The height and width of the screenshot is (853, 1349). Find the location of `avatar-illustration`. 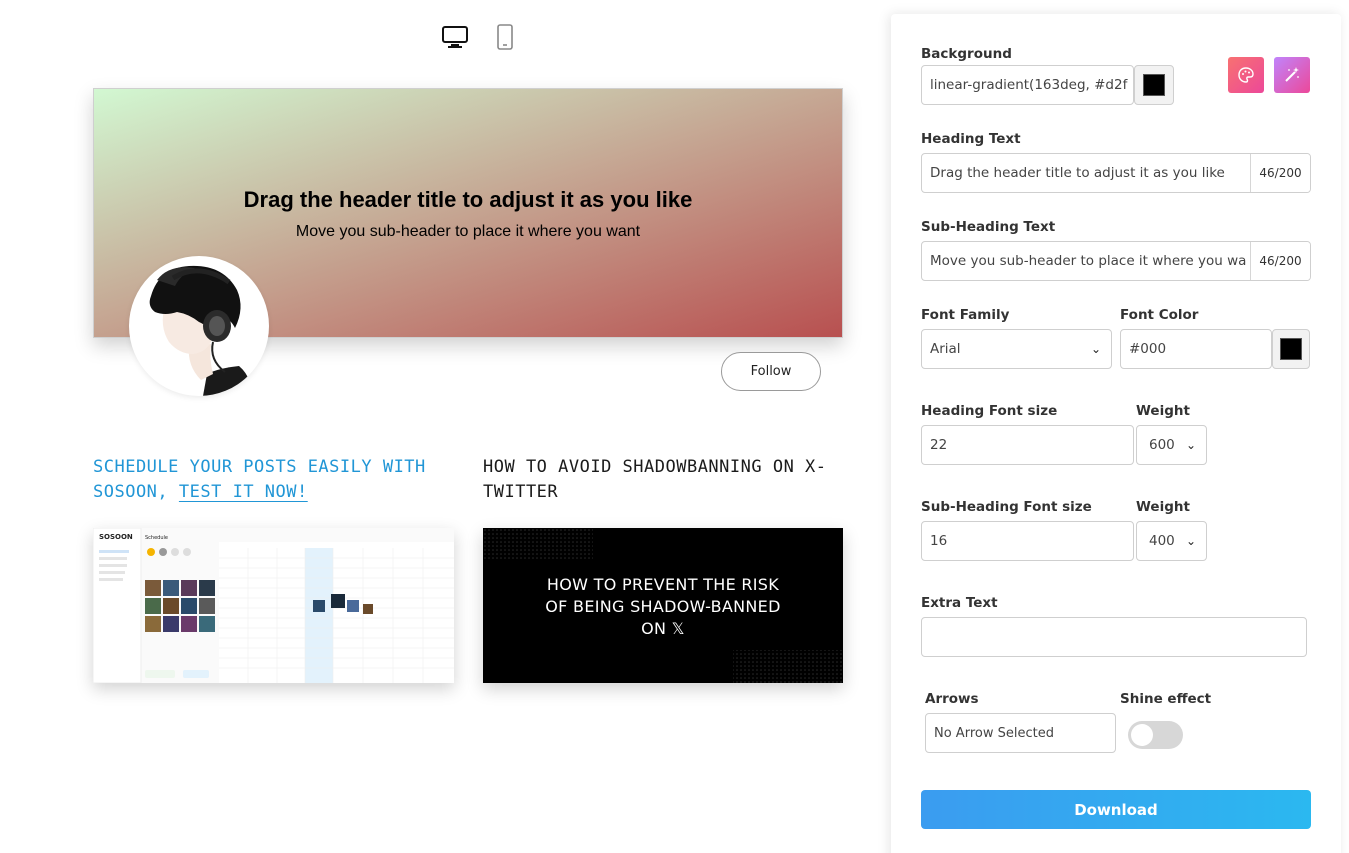

avatar-illustration is located at coordinates (201, 330).